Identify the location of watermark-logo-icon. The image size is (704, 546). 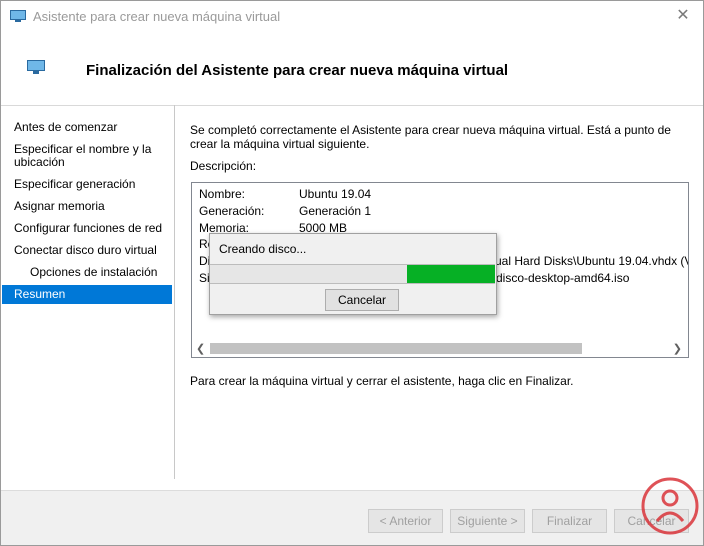
(670, 506).